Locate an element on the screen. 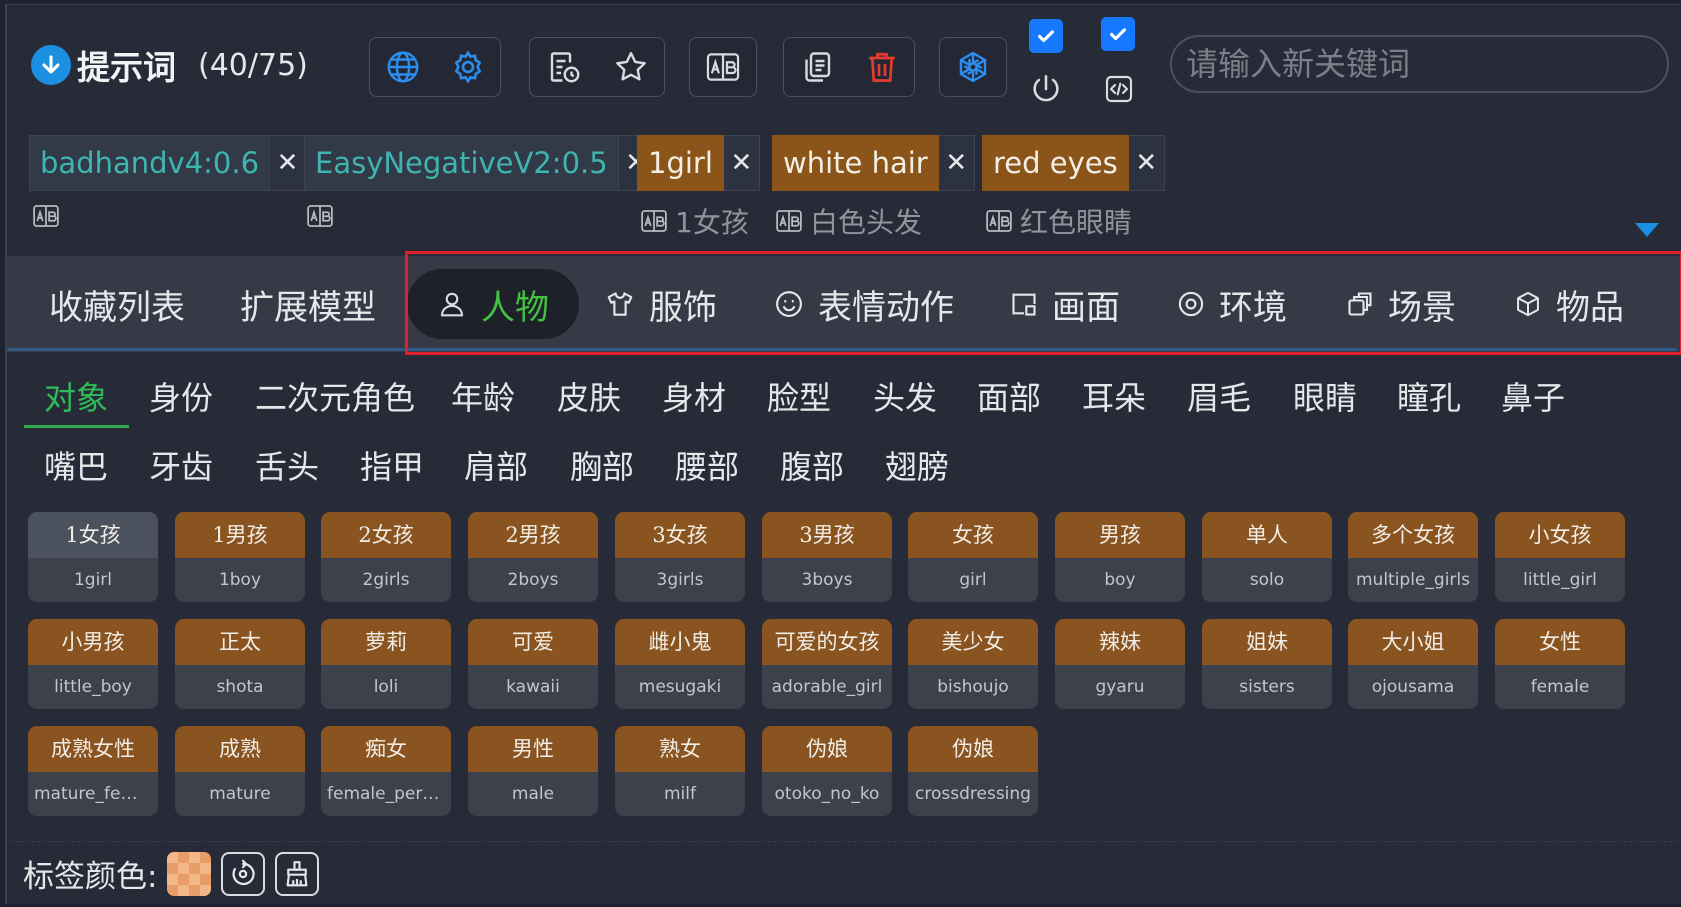 The image size is (1681, 907). tag-card: 男孩 boy is located at coordinates (1120, 557).